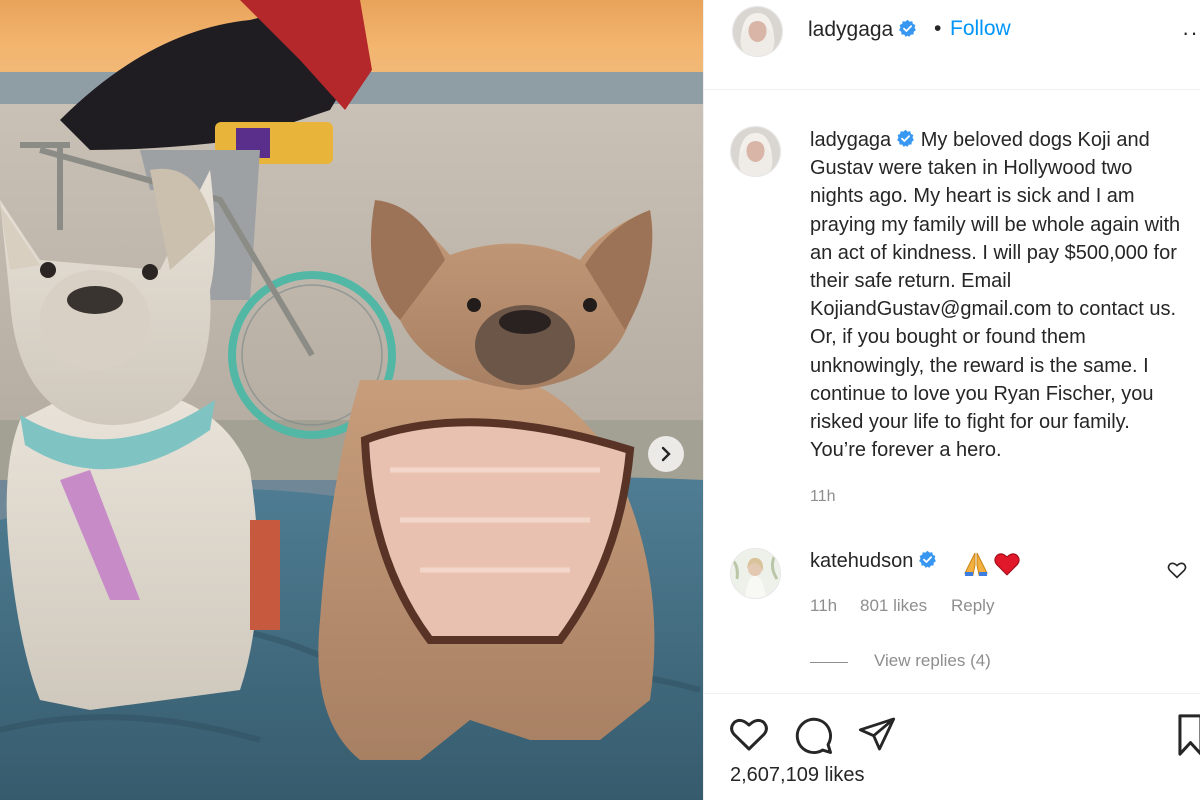 The image size is (1200, 801). I want to click on more-options-icon: ···, so click(1191, 33).